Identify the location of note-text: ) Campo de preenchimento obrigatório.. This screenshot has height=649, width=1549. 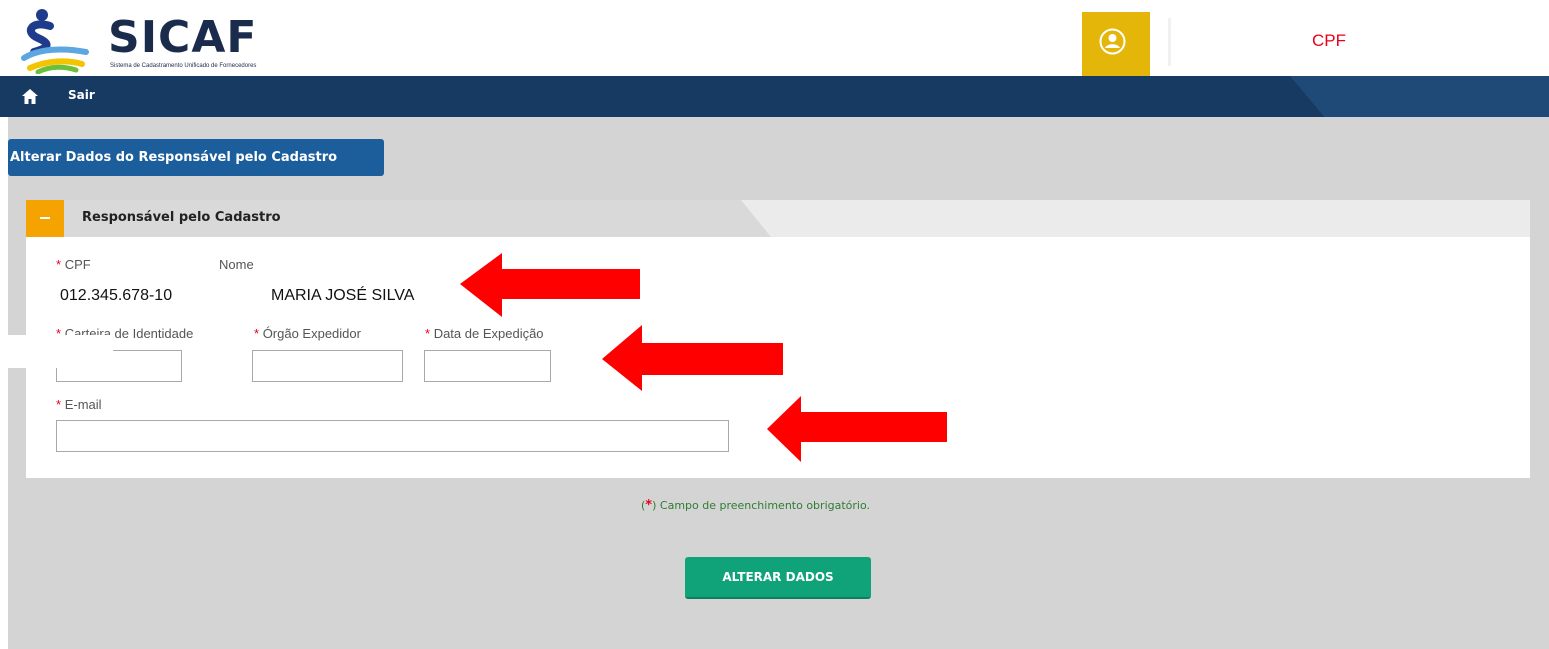
(761, 505).